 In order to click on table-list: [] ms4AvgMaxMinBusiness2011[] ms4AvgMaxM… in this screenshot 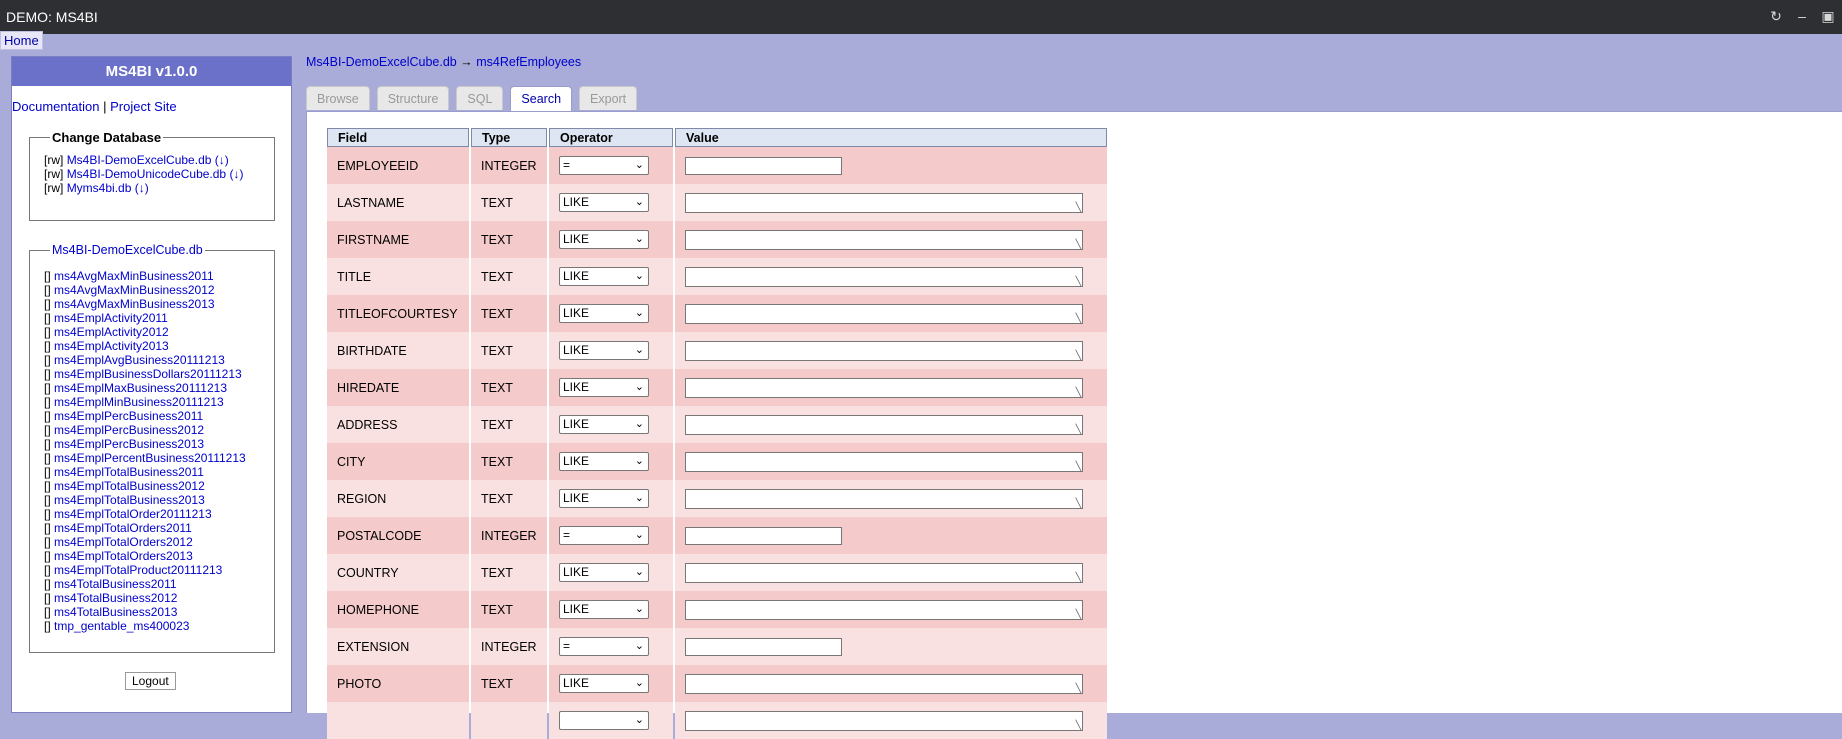, I will do `click(159, 451)`.